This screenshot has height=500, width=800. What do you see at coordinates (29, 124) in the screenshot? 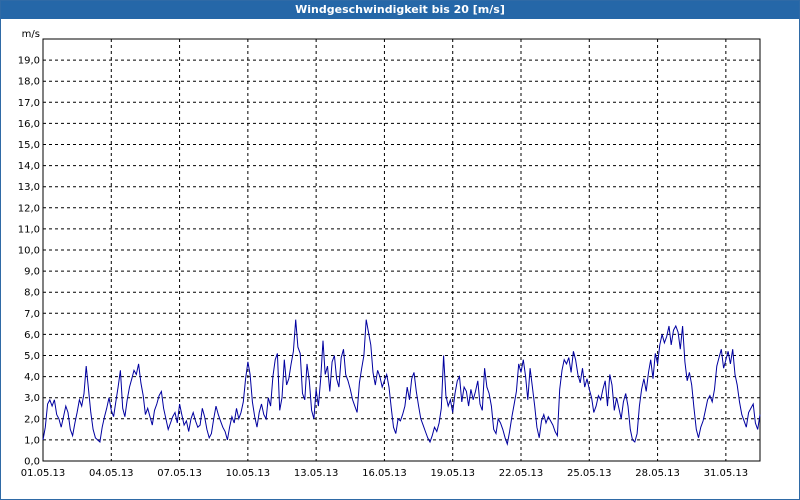
I see `y-tick-label: 16,0` at bounding box center [29, 124].